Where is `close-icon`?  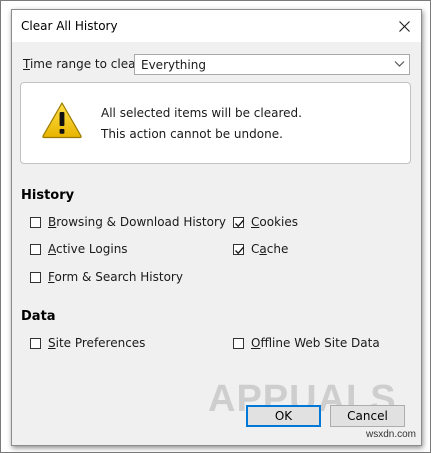 close-icon is located at coordinates (404, 26).